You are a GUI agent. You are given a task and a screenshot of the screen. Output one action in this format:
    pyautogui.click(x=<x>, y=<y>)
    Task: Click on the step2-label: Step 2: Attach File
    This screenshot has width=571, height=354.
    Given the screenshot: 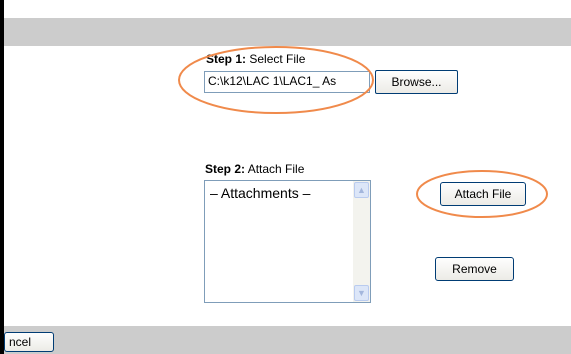 What is the action you would take?
    pyautogui.click(x=254, y=169)
    